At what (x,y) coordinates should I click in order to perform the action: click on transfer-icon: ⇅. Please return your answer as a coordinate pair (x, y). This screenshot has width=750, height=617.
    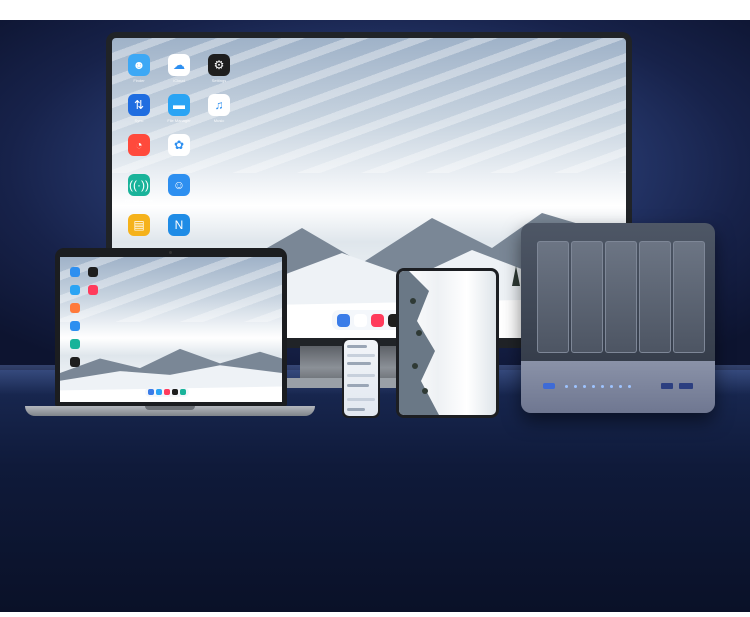
    Looking at the image, I should click on (139, 105).